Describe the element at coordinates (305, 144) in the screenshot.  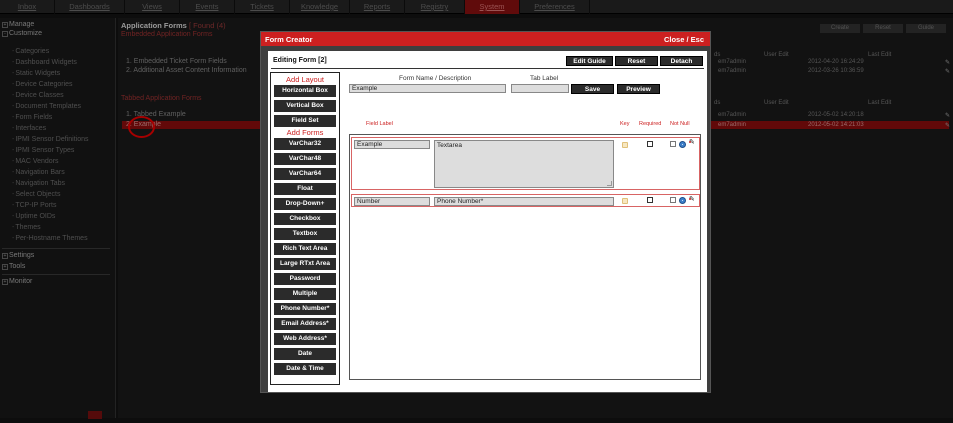
I see `varchar32-button: VarChar32` at that location.